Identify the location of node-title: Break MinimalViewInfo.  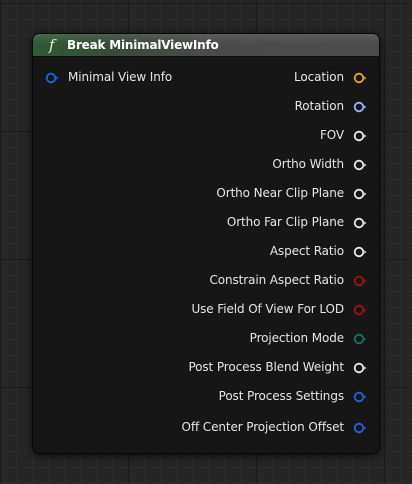
(143, 45).